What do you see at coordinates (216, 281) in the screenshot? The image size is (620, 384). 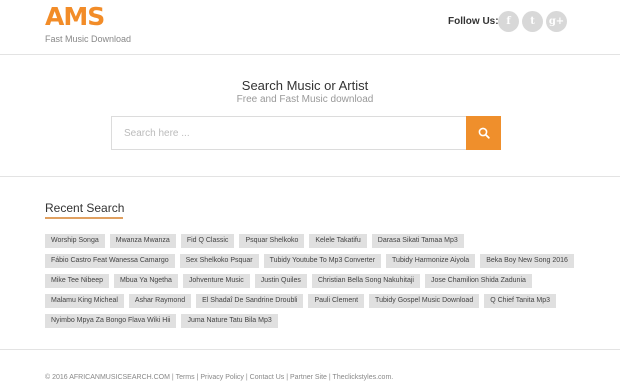 I see `recent-search-tag: Johventure Music` at bounding box center [216, 281].